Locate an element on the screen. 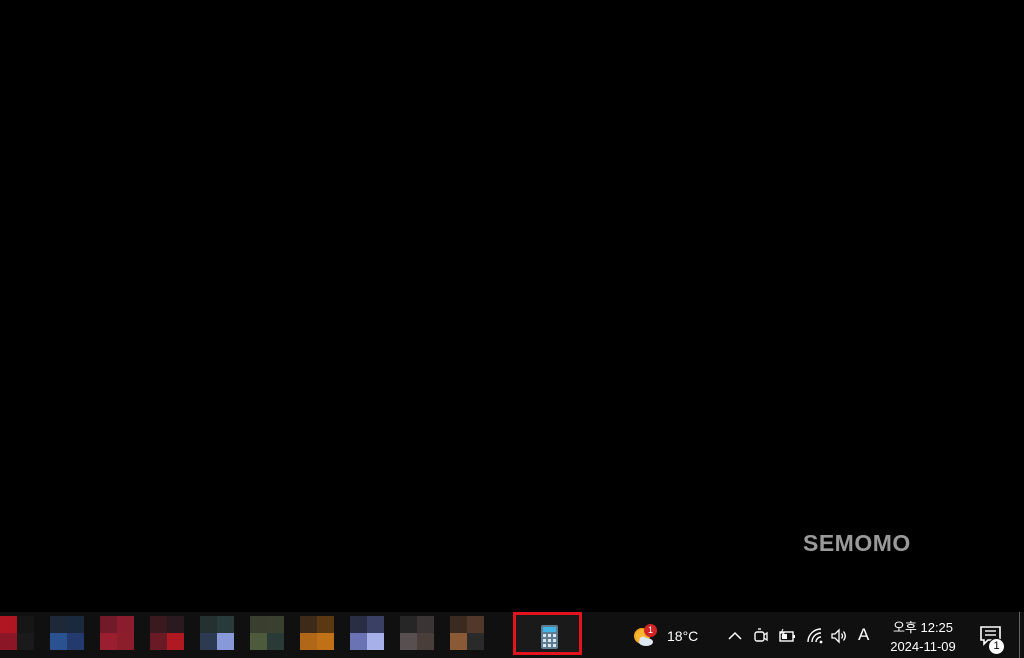 The width and height of the screenshot is (1024, 658). show-desktop-button is located at coordinates (1019, 635).